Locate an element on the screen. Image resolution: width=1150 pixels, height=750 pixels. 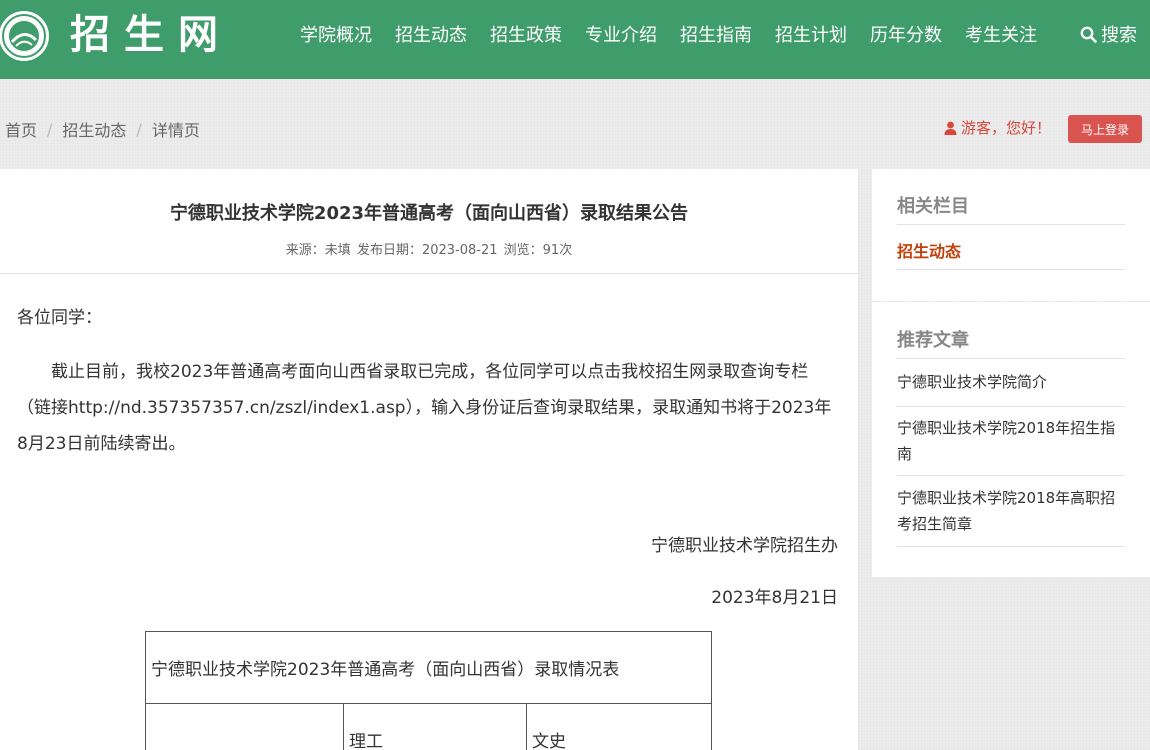
breadcrumb-current: 详情页 is located at coordinates (175, 130).